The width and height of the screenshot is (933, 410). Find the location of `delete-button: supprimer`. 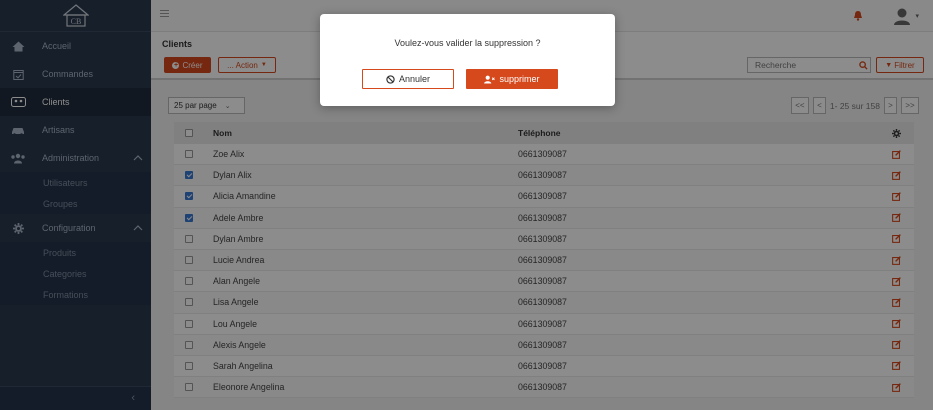

delete-button: supprimer is located at coordinates (512, 79).